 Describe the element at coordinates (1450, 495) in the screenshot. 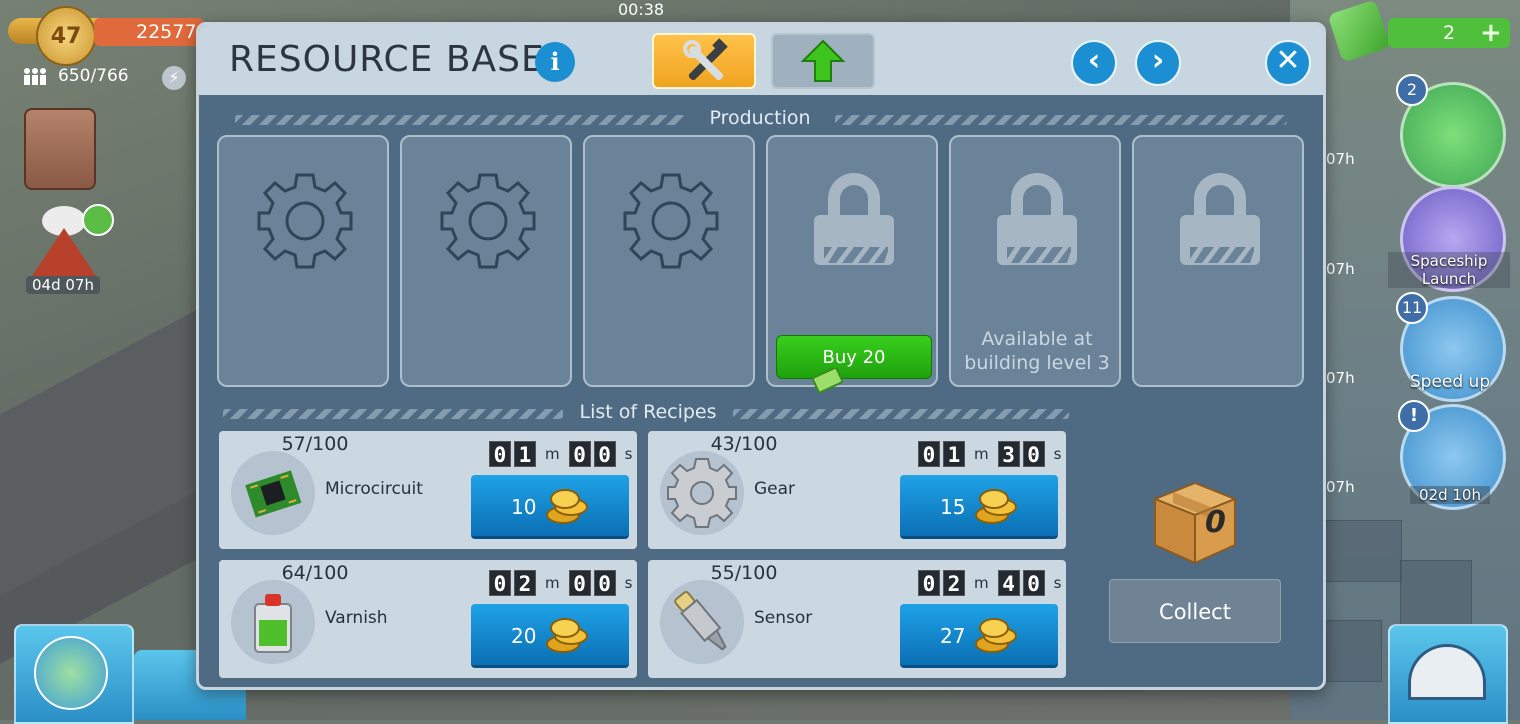

I see `gauge-timer: 02d 10h` at that location.